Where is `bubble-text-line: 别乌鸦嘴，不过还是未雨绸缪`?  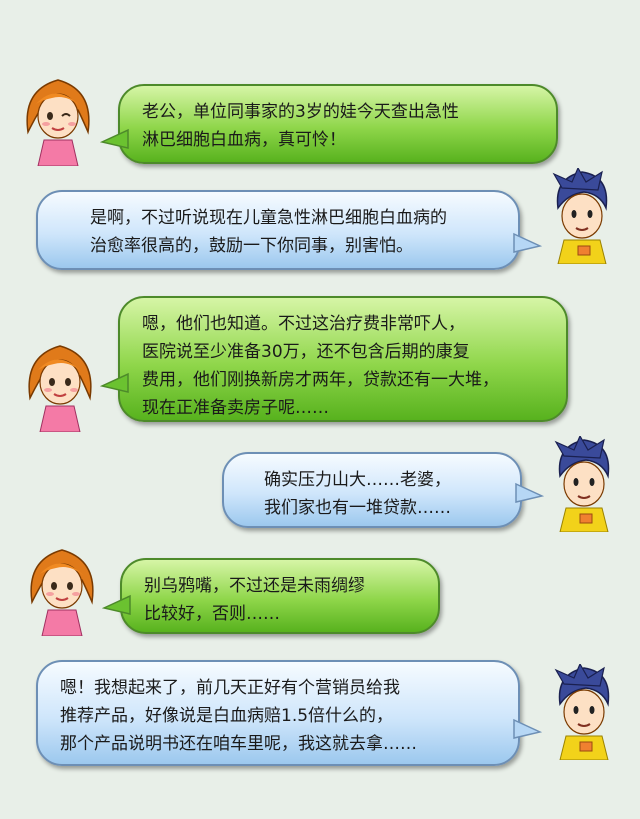 bubble-text-line: 别乌鸦嘴，不过还是未雨绸缪 is located at coordinates (254, 586).